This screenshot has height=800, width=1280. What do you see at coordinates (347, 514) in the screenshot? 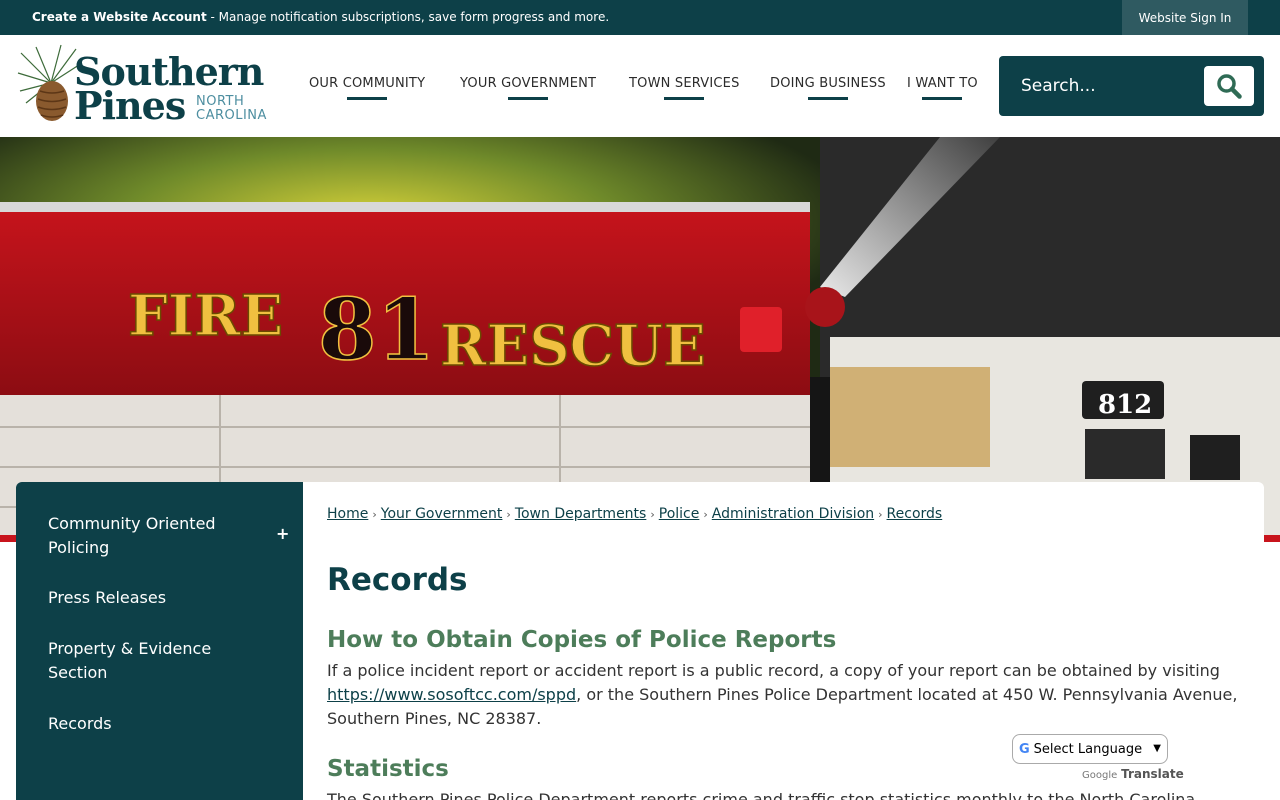
I see `breadcrumb-home: Home` at bounding box center [347, 514].